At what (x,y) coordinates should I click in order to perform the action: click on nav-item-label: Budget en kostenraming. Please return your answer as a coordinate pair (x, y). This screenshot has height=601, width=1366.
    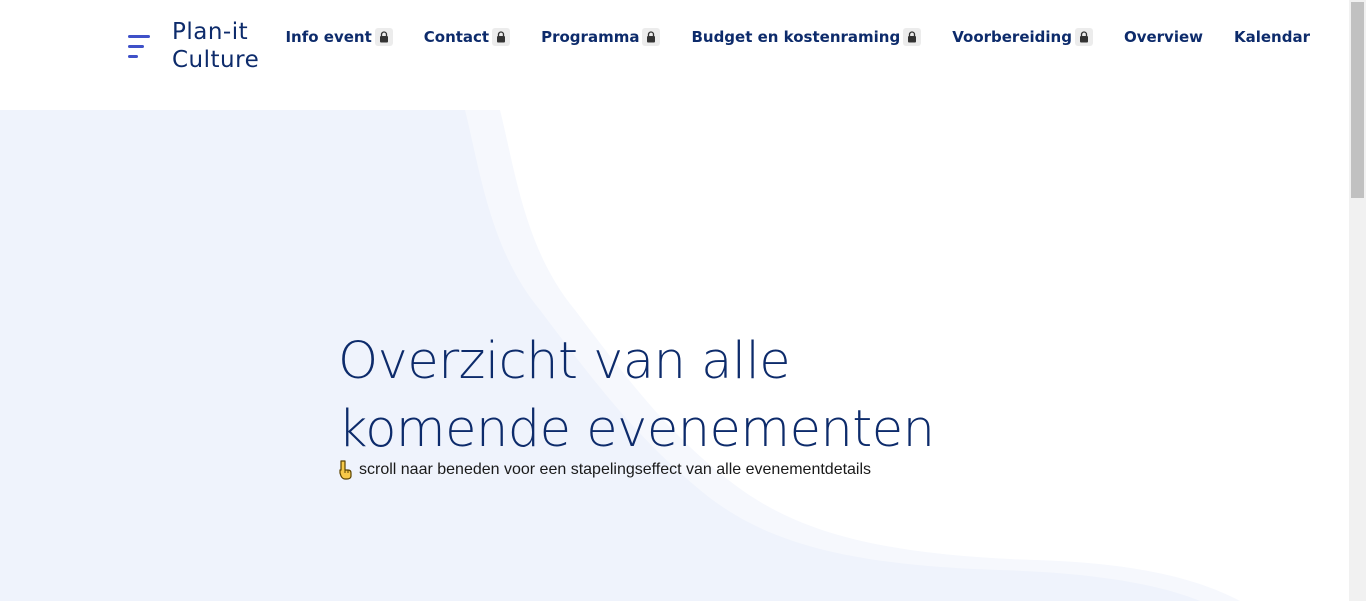
    Looking at the image, I should click on (796, 37).